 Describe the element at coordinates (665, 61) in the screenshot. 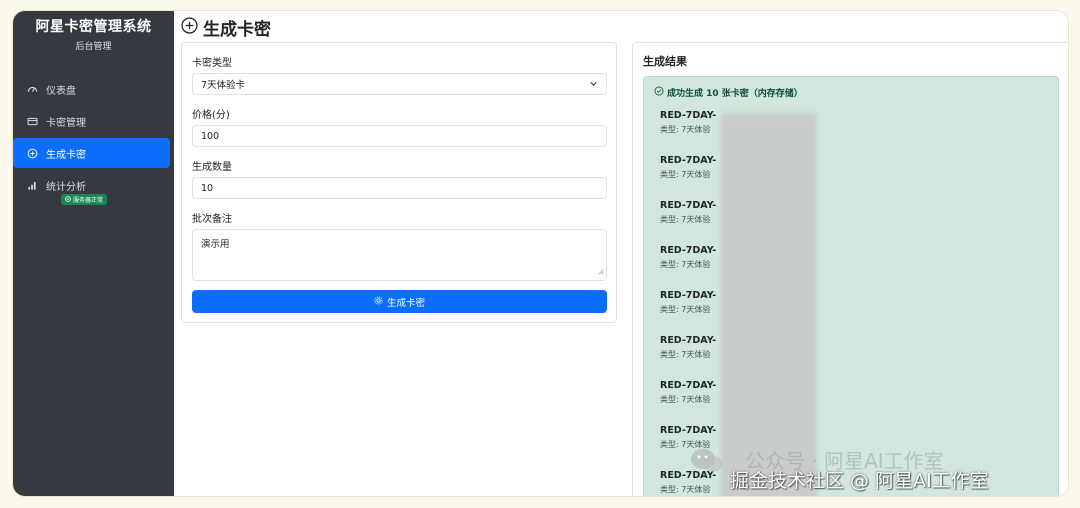

I see `result-title: 生成结果` at that location.